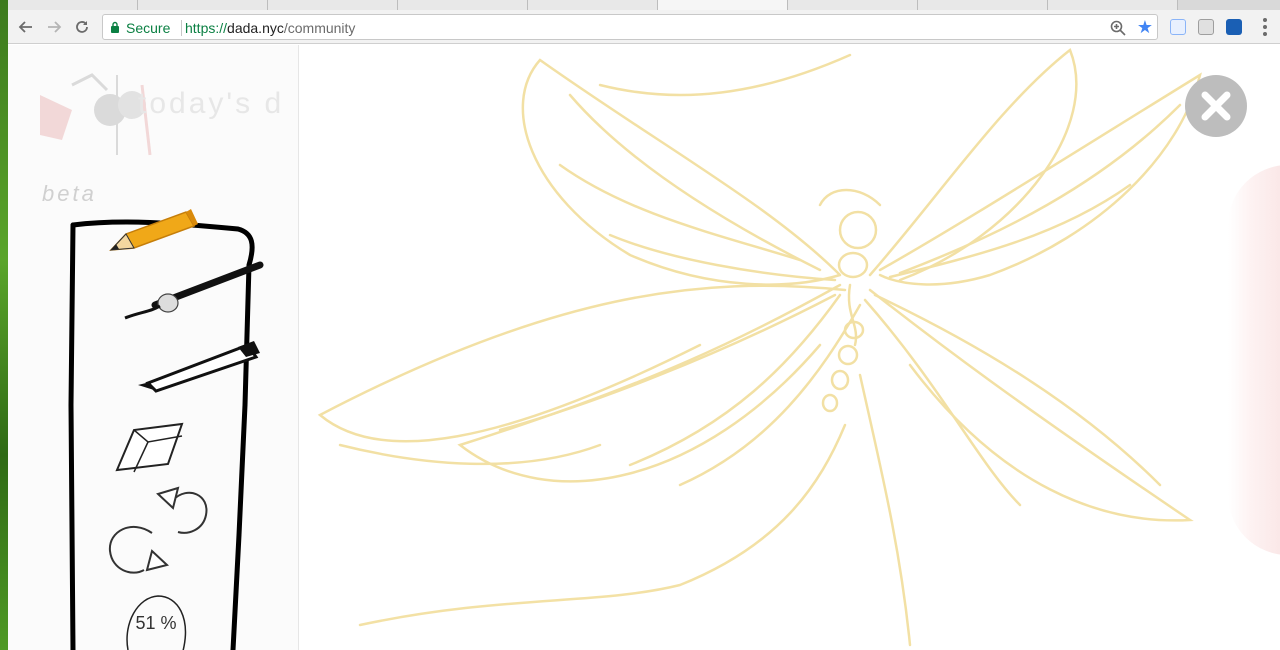 The width and height of the screenshot is (1280, 650). What do you see at coordinates (1178, 27) in the screenshot?
I see `extension-icon` at bounding box center [1178, 27].